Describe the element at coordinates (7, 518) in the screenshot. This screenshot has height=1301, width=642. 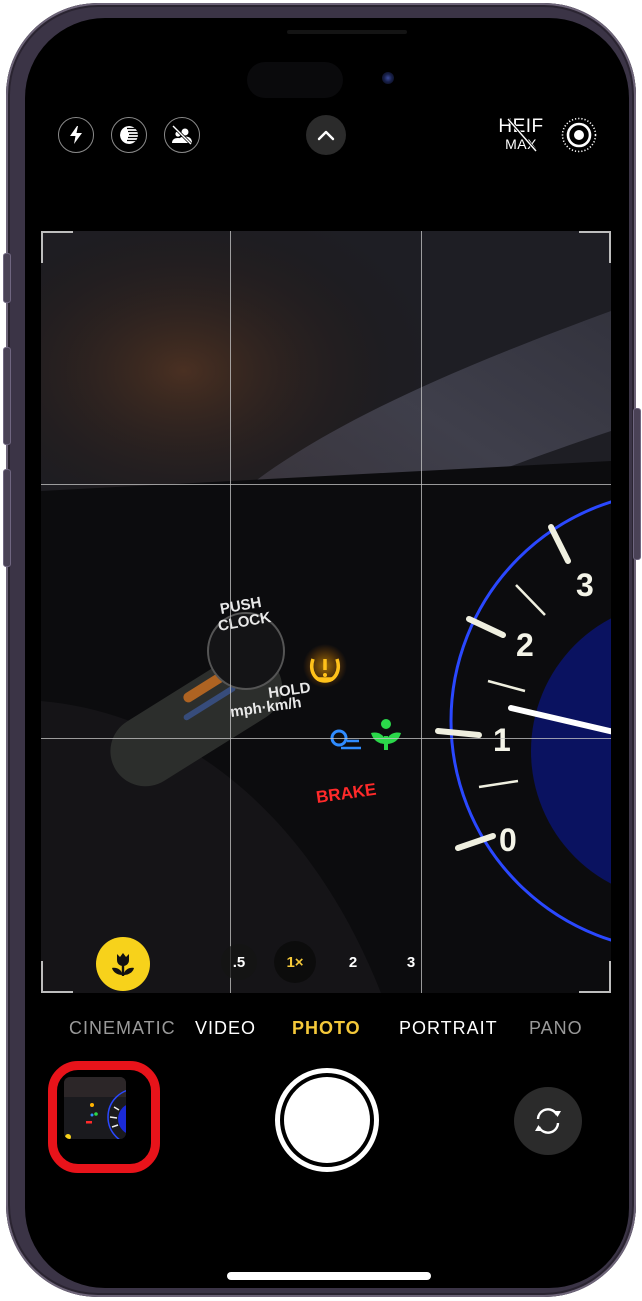
I see `volume-down-button` at that location.